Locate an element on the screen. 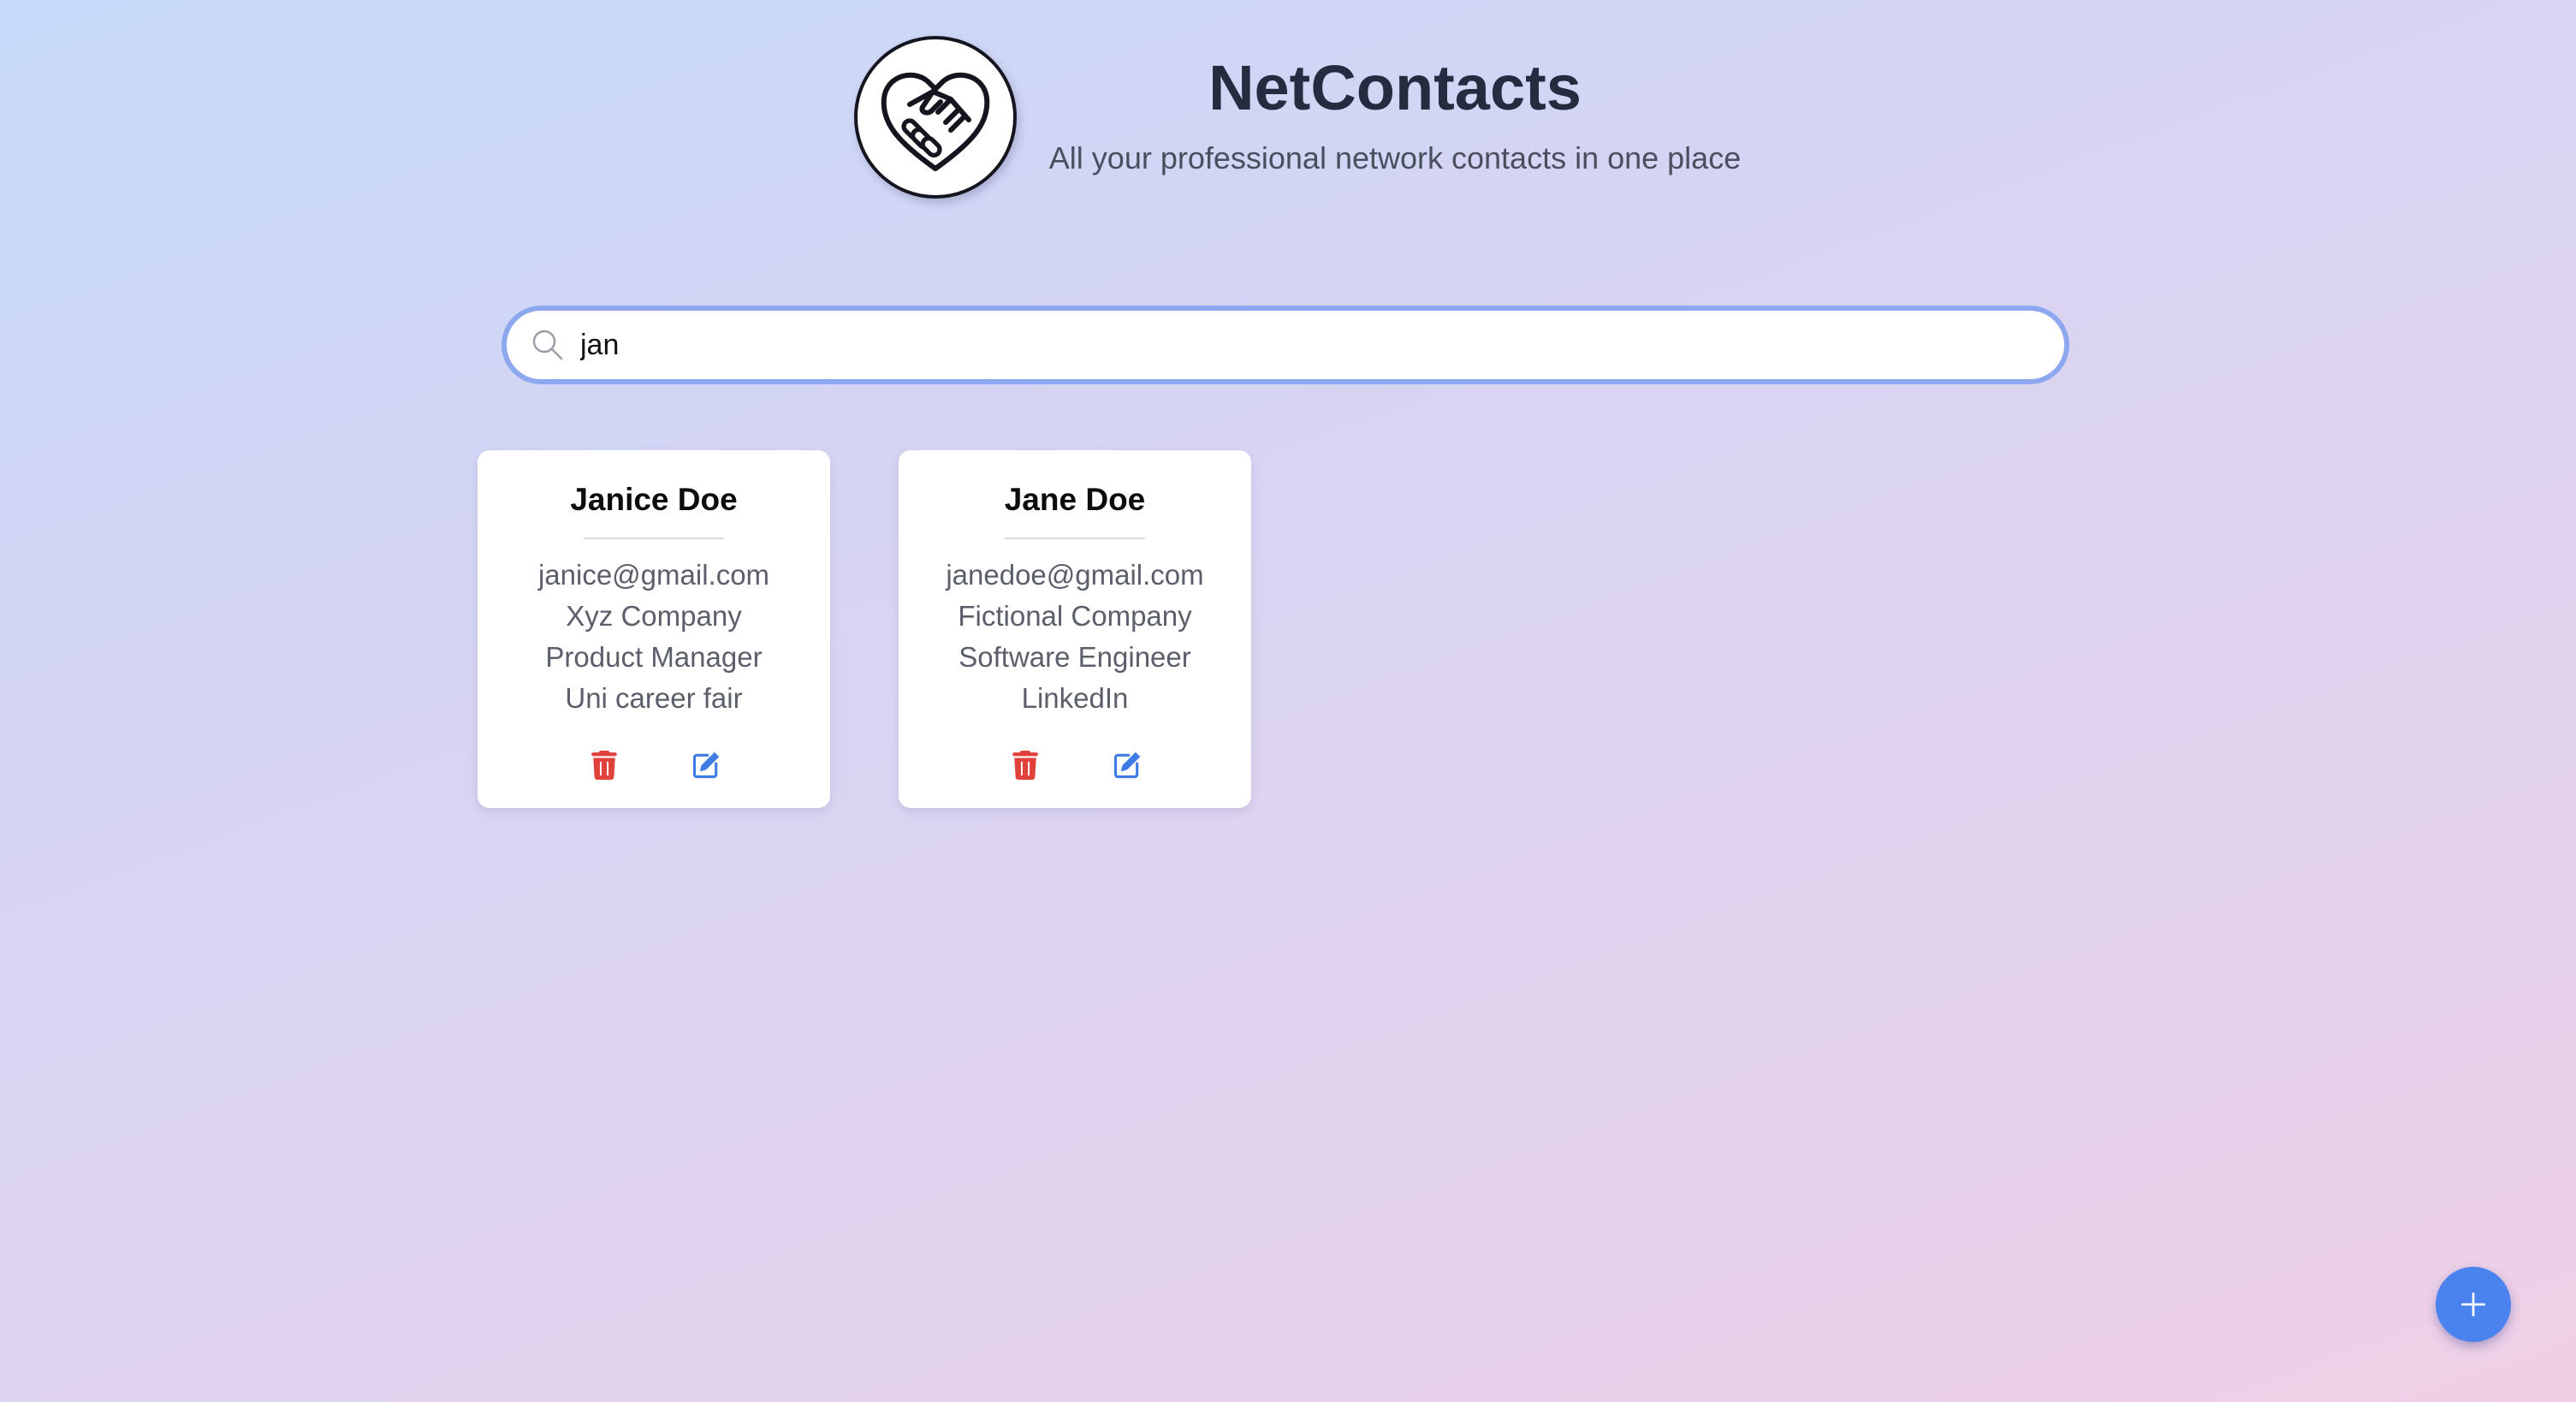 This screenshot has width=2576, height=1402. contact-company: Xyz Company is located at coordinates (654, 616).